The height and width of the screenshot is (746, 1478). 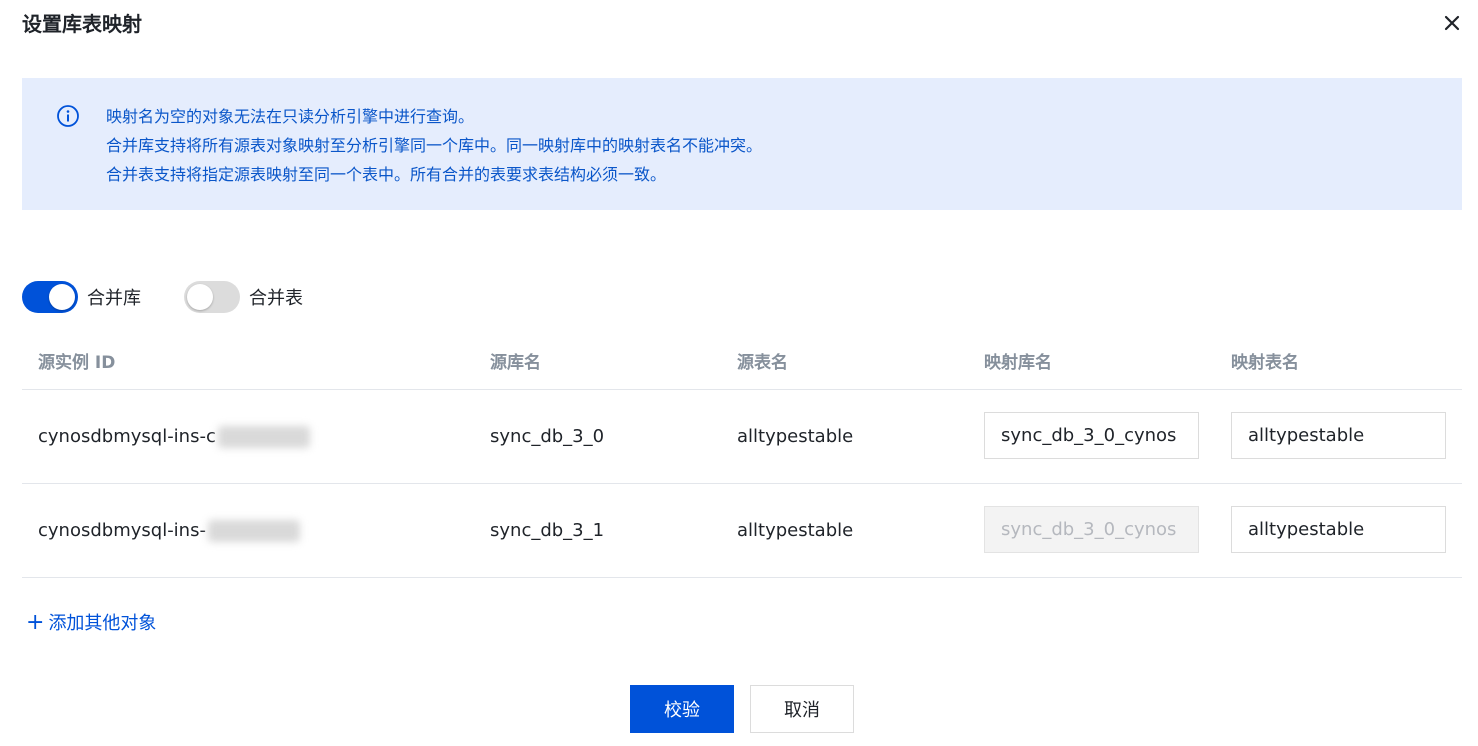 What do you see at coordinates (515, 363) in the screenshot?
I see `header-source-db: 源库名` at bounding box center [515, 363].